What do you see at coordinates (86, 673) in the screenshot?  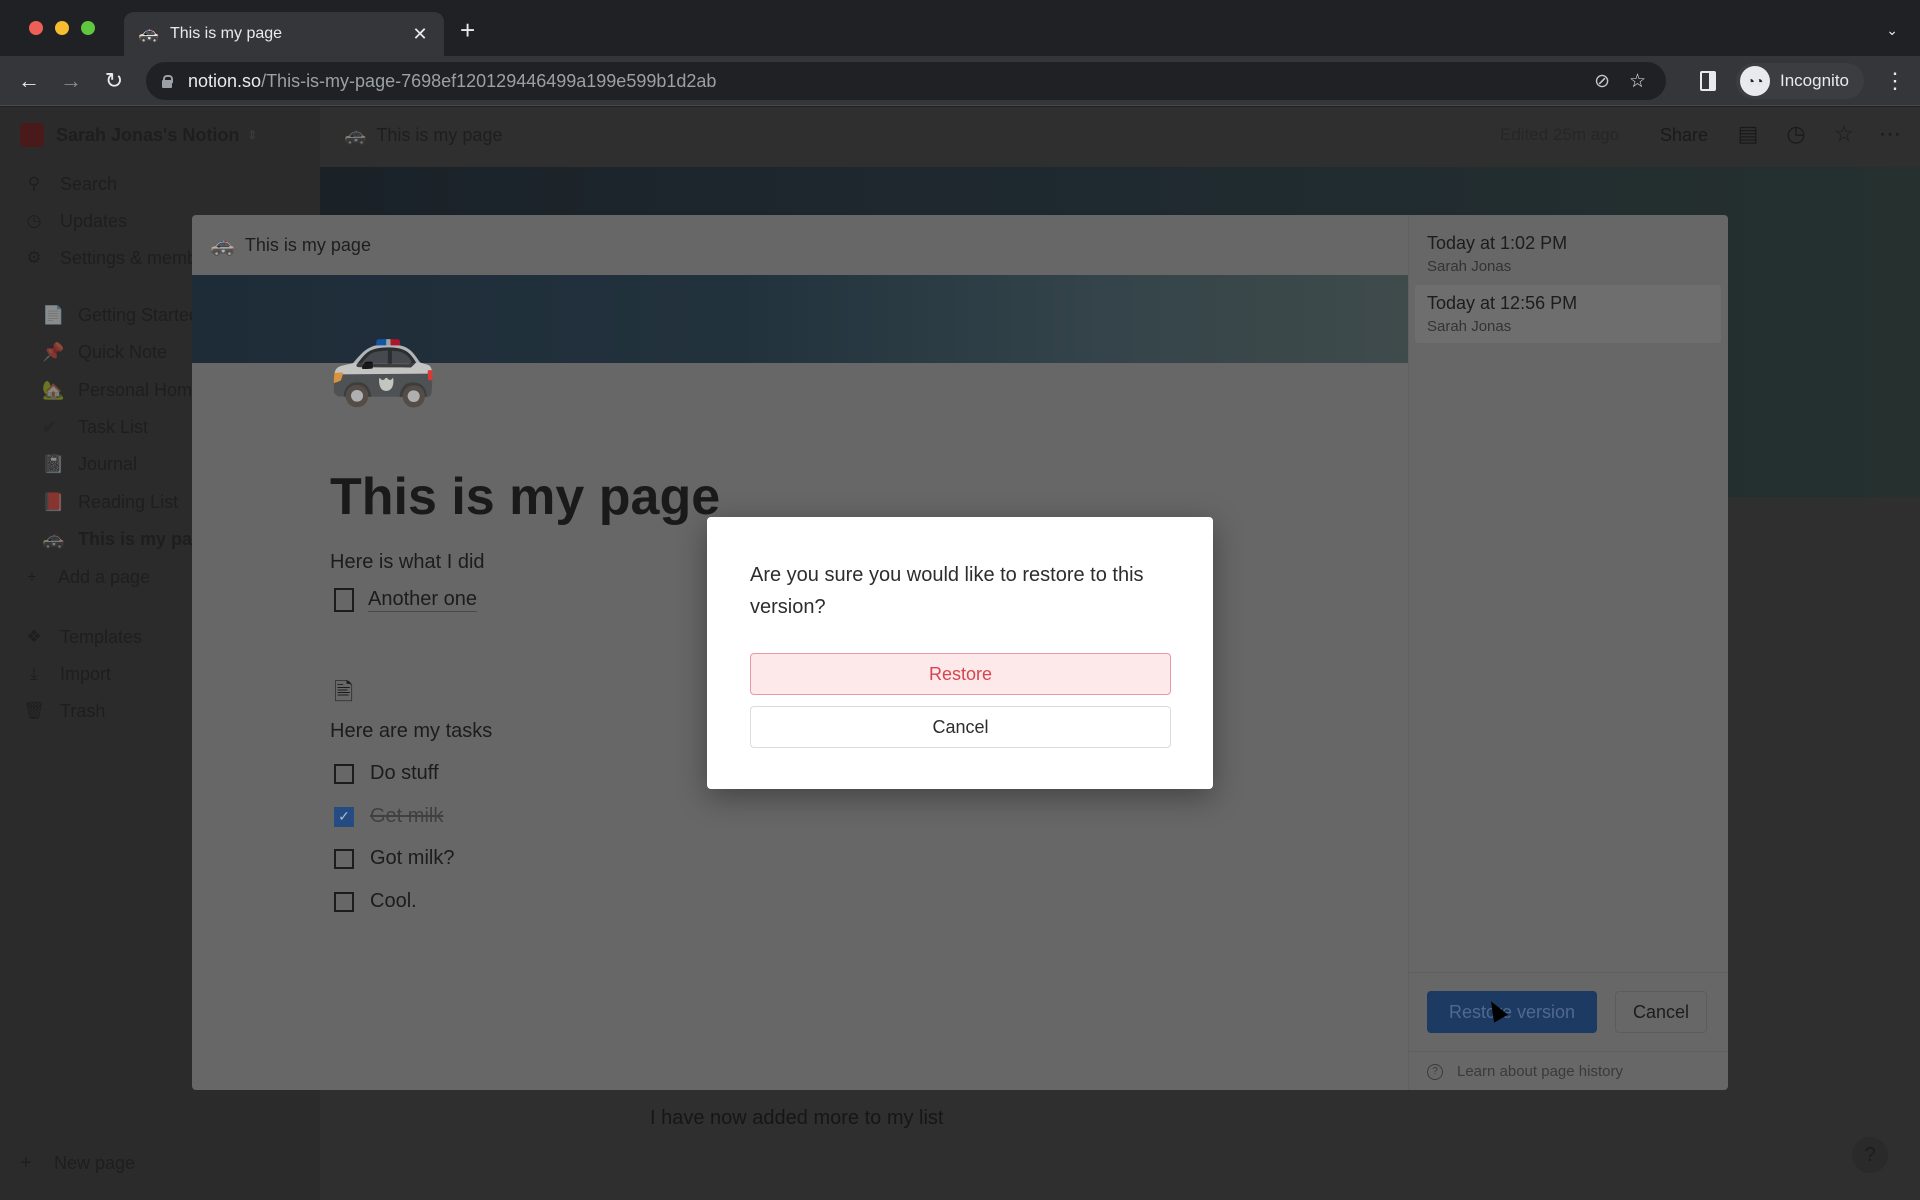 I see `sidebar-item-label: Import` at bounding box center [86, 673].